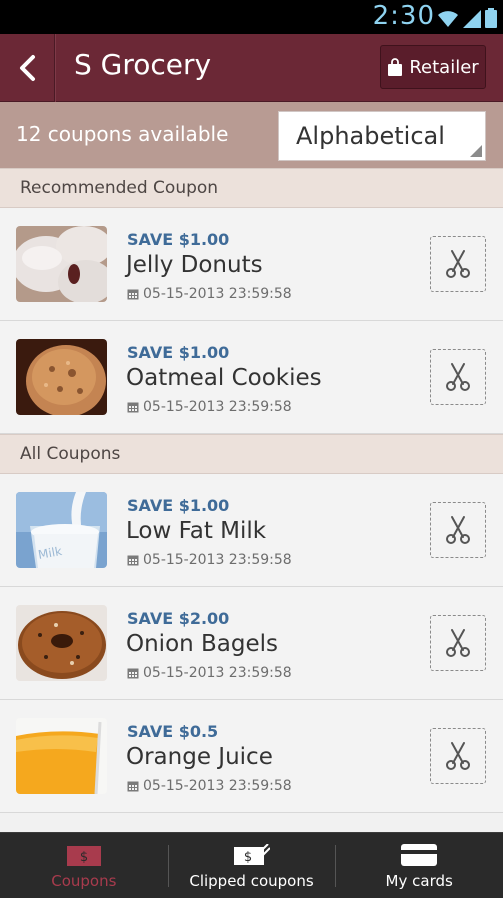 This screenshot has width=503, height=898. What do you see at coordinates (70, 454) in the screenshot?
I see `section-title: All Coupons` at bounding box center [70, 454].